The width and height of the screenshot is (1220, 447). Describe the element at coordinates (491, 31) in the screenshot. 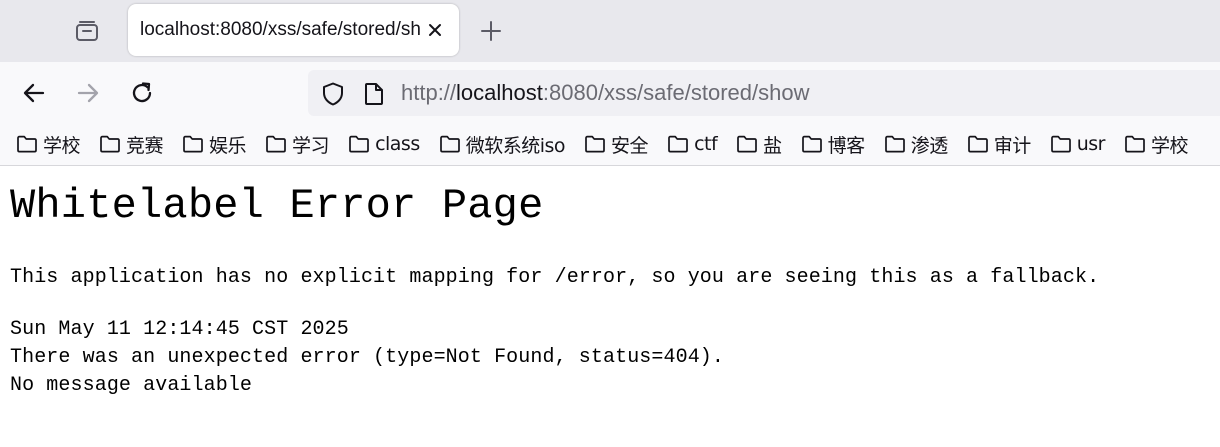

I see `plus-icon` at that location.